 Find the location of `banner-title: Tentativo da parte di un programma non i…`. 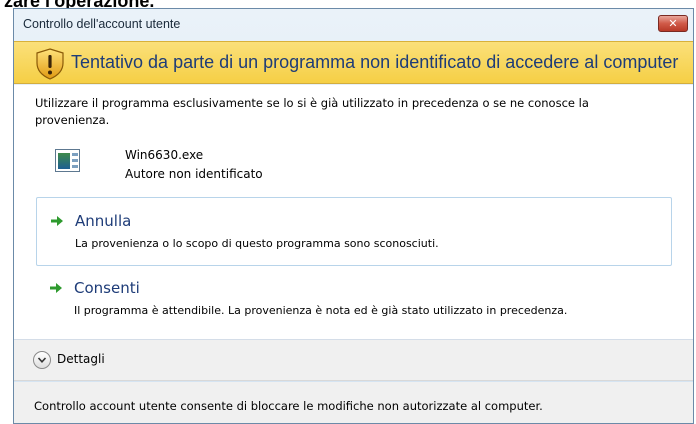

banner-title: Tentativo da parte di un programma non i… is located at coordinates (375, 62).